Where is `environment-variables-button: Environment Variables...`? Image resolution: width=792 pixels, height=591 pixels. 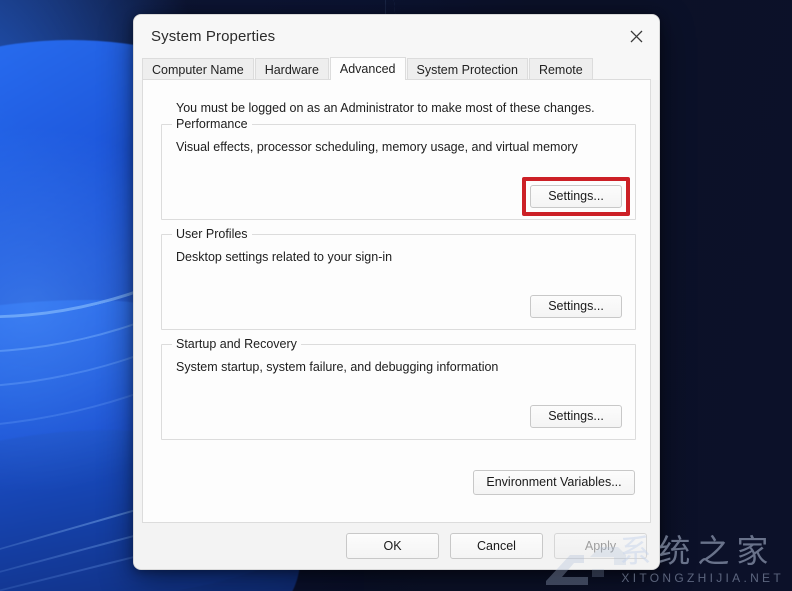
environment-variables-button: Environment Variables... is located at coordinates (554, 482).